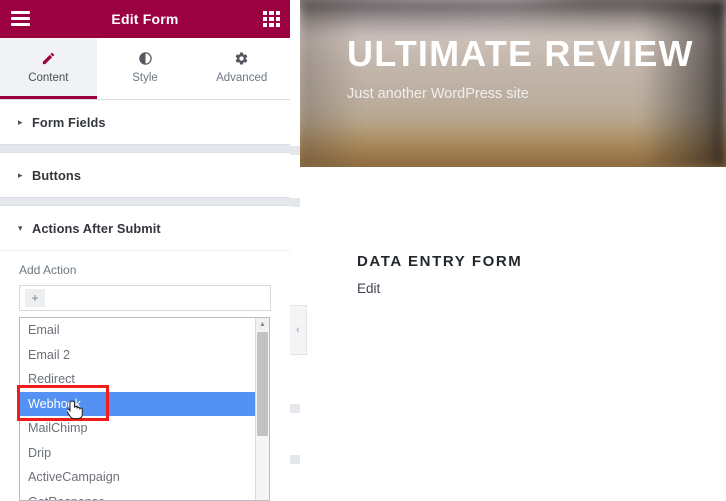 This screenshot has height=501, width=726. Describe the element at coordinates (138, 403) in the screenshot. I see `option-webhook: Webhook` at that location.